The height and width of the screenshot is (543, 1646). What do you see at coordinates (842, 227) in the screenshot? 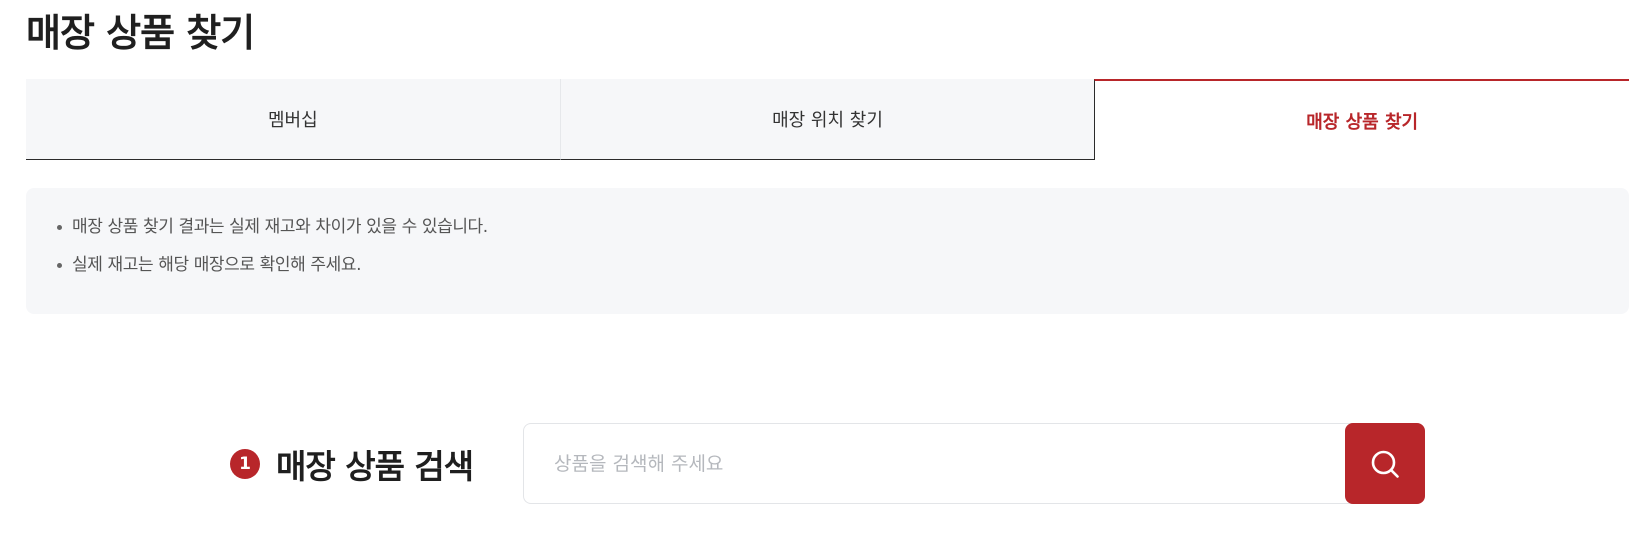
I see `notice-item: 매장 상품 찾기 결과는 실제 재고와 차이가 있을 수 있습니다.` at bounding box center [842, 227].